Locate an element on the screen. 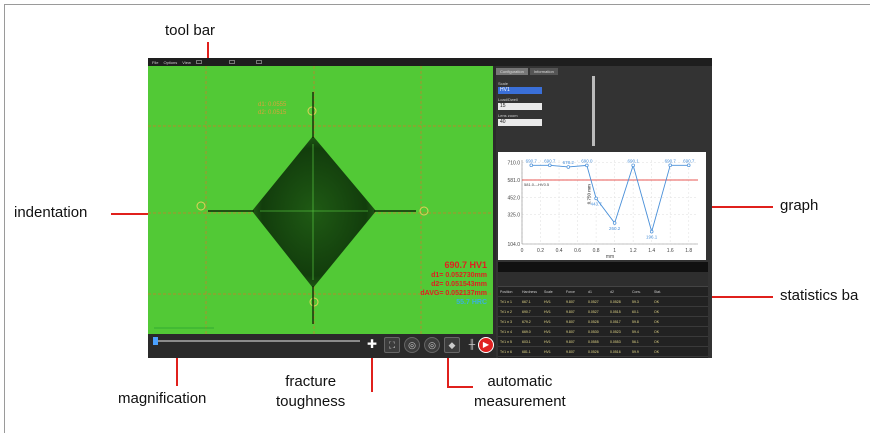 The height and width of the screenshot is (437, 874). callout-fracture-line2: toughness is located at coordinates (311, 401).